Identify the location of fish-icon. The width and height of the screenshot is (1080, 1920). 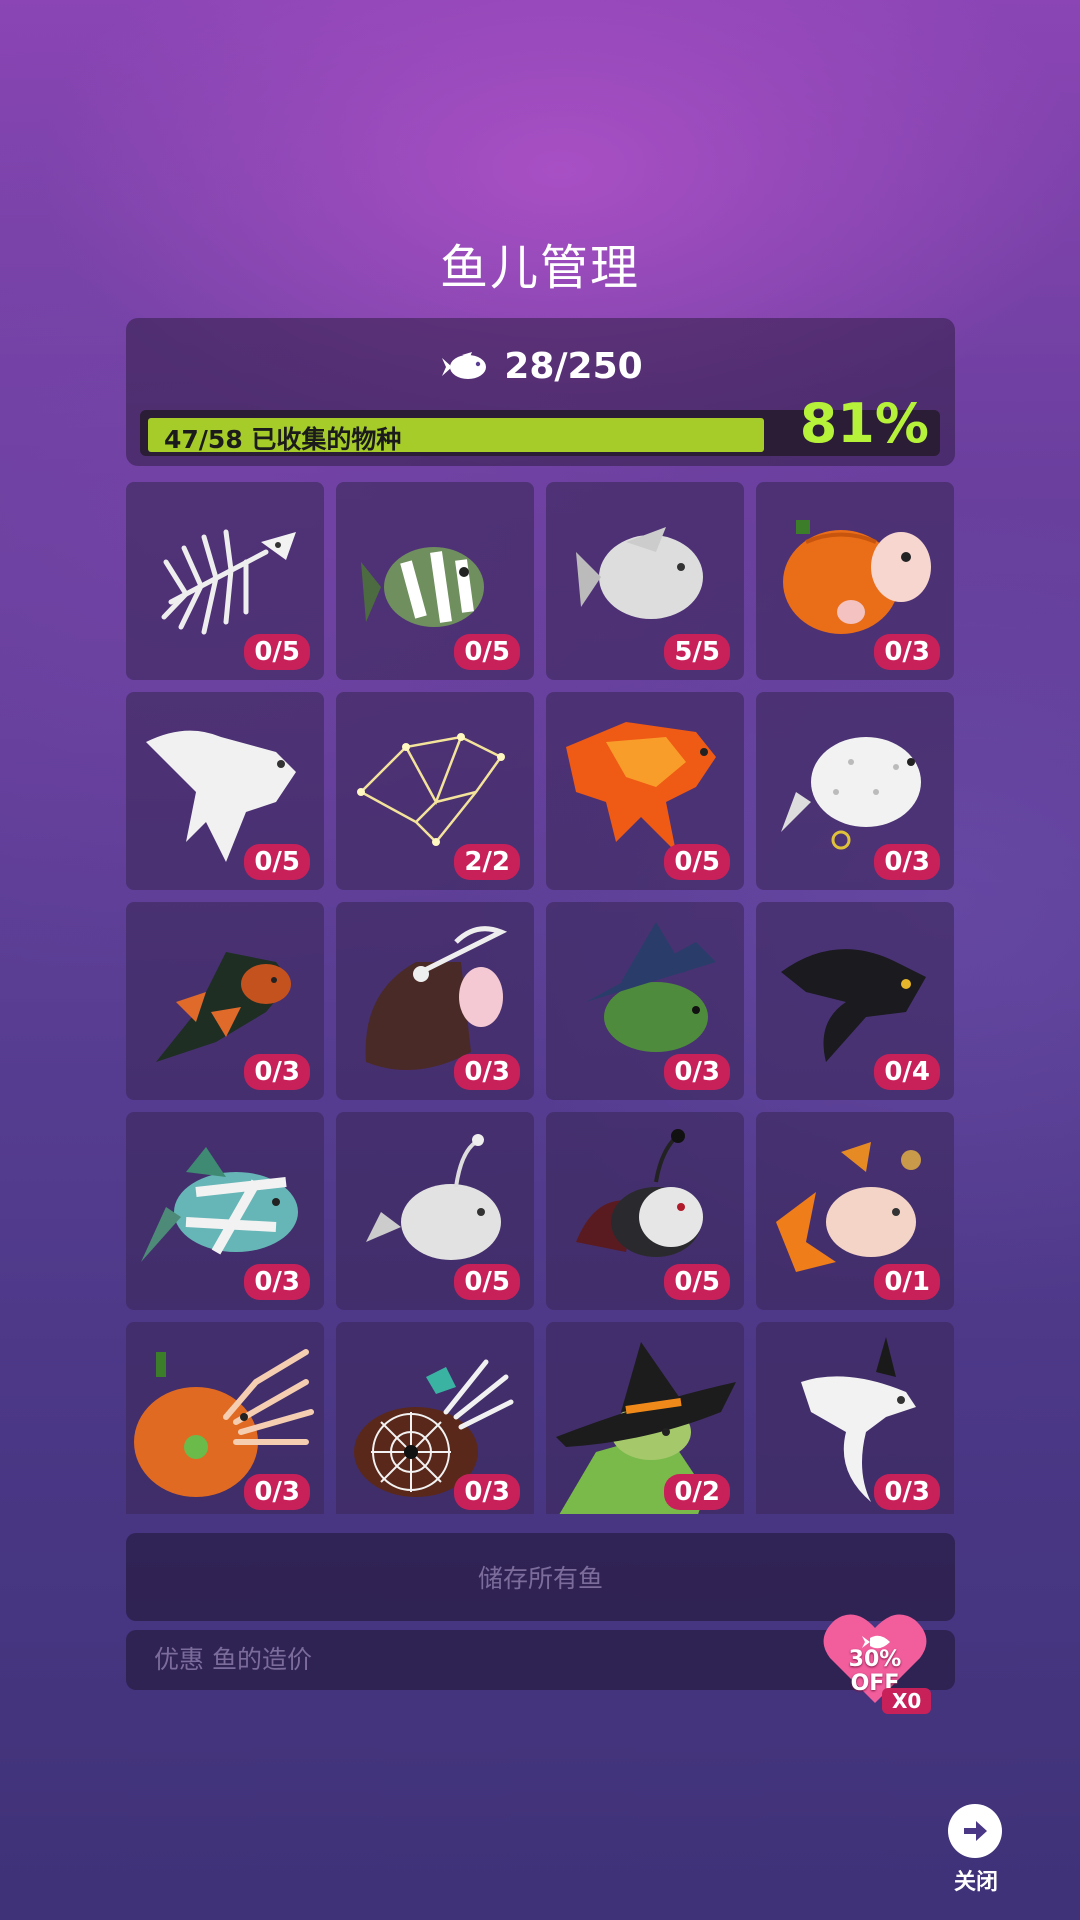
(464, 365).